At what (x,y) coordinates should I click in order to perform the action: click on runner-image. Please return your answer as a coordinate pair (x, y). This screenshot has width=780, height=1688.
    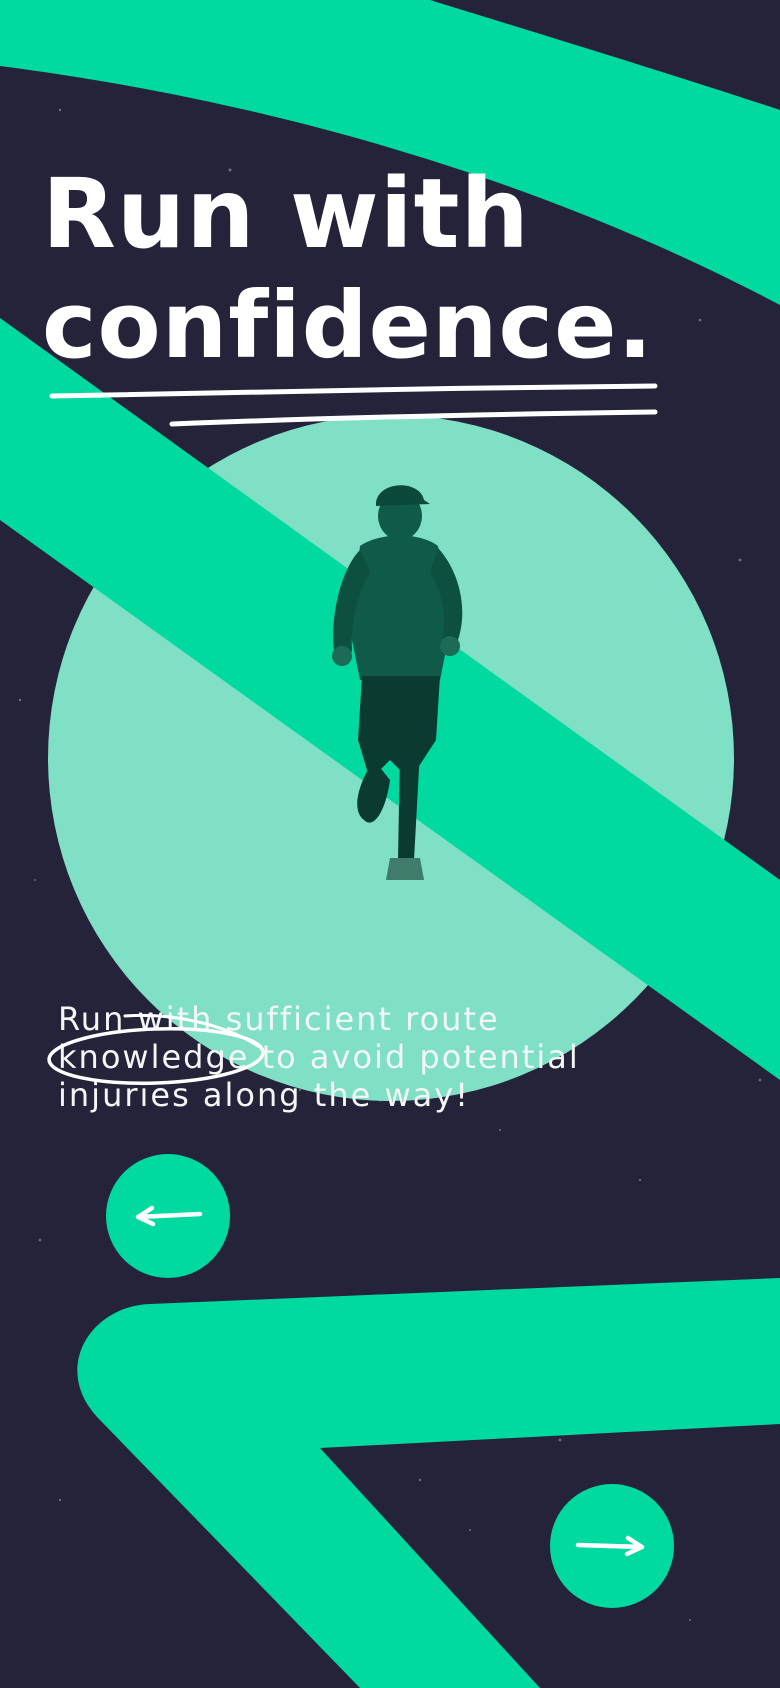
    Looking at the image, I should click on (390, 715).